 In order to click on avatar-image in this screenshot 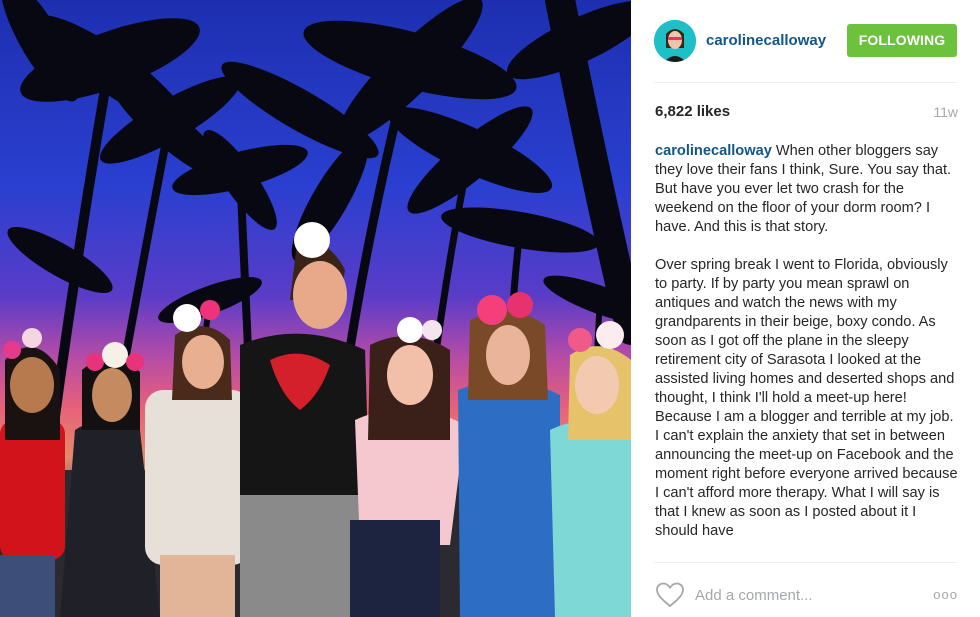, I will do `click(675, 41)`.